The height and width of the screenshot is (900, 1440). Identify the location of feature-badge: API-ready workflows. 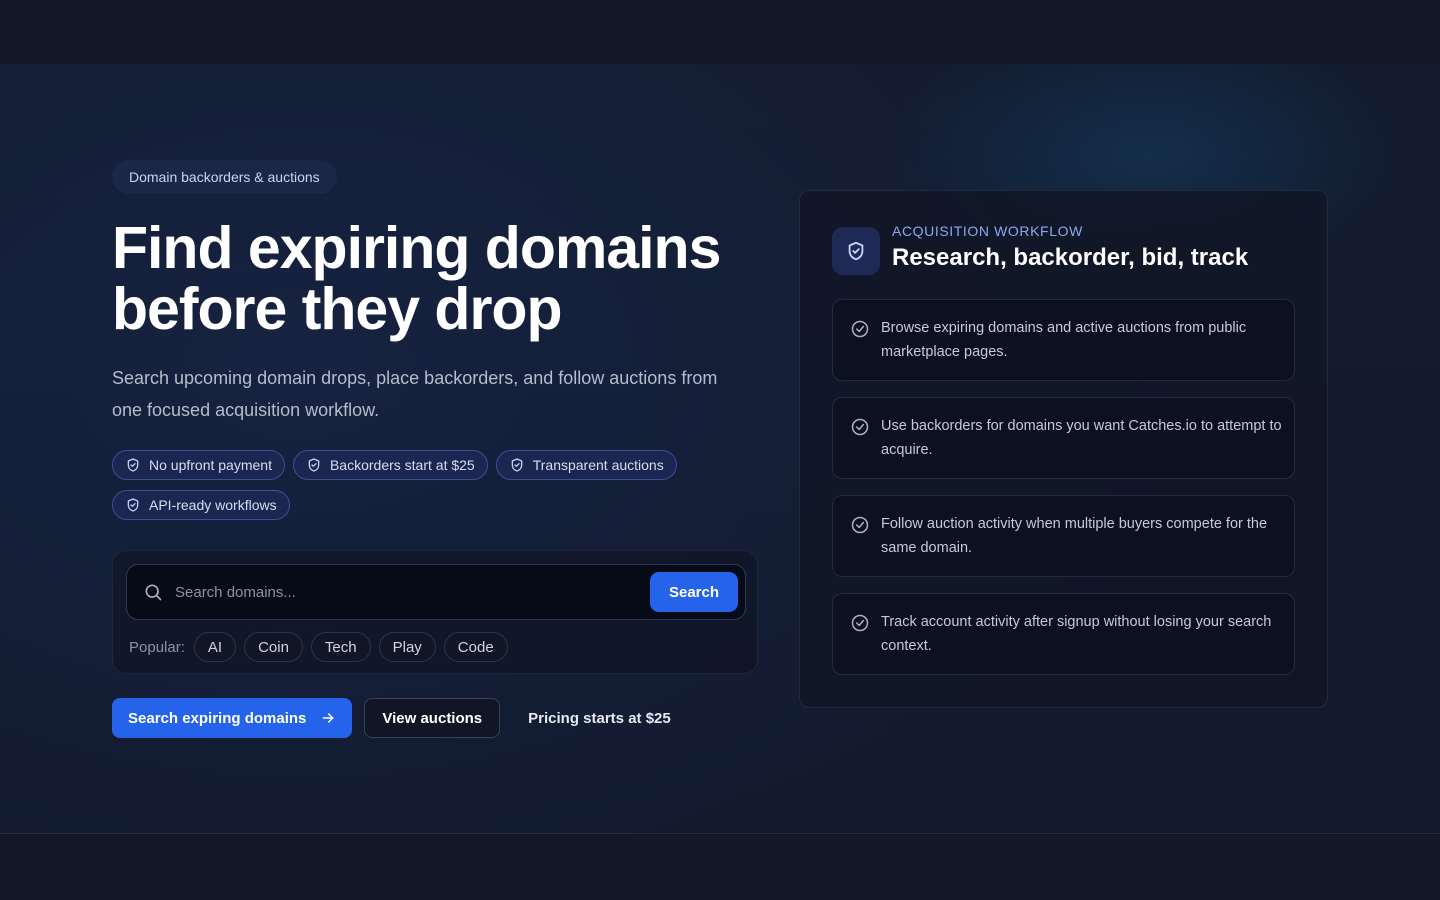
(201, 505).